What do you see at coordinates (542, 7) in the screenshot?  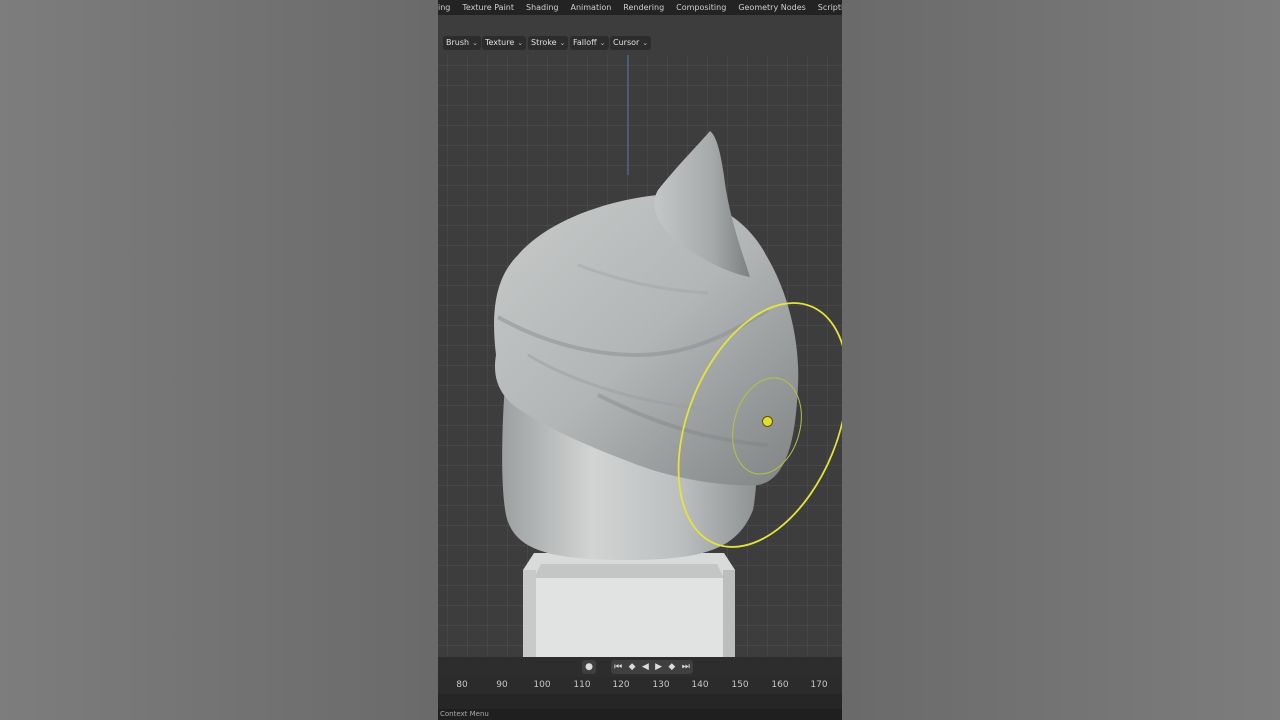 I see `workspace-tab-shading: Shading` at bounding box center [542, 7].